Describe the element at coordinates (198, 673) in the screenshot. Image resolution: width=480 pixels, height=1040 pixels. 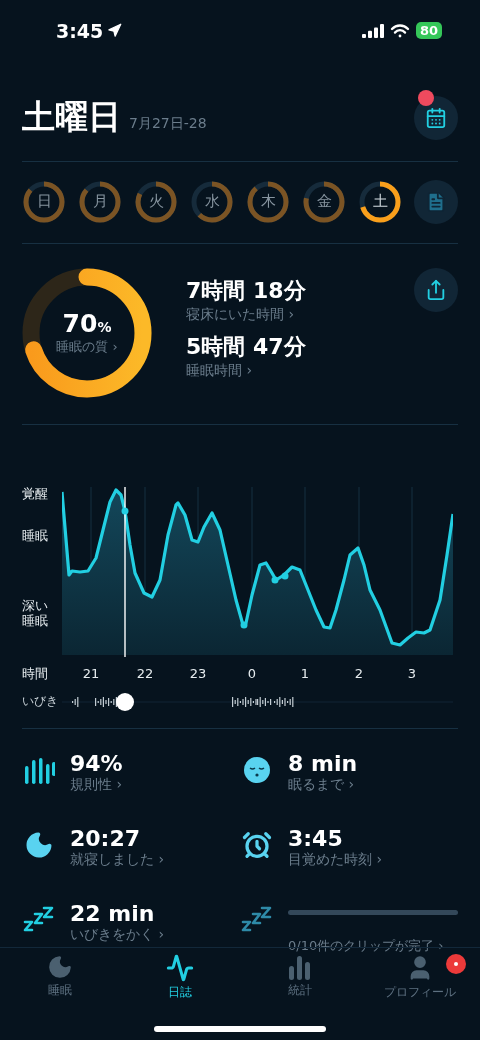
I see `time-tick: 23` at that location.